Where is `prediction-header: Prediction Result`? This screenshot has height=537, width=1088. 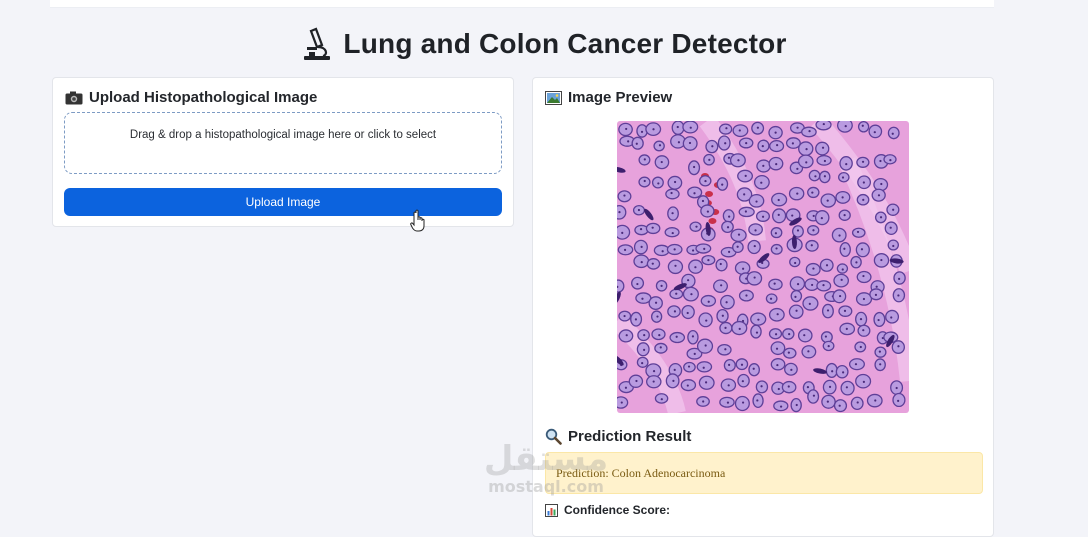
prediction-header: Prediction Result is located at coordinates (618, 436).